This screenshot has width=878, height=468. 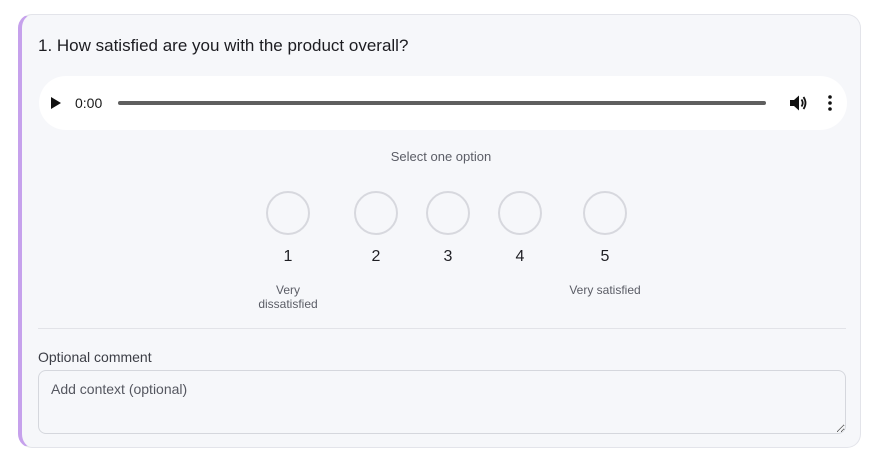 I want to click on rating-option-1: 1, so click(x=288, y=228).